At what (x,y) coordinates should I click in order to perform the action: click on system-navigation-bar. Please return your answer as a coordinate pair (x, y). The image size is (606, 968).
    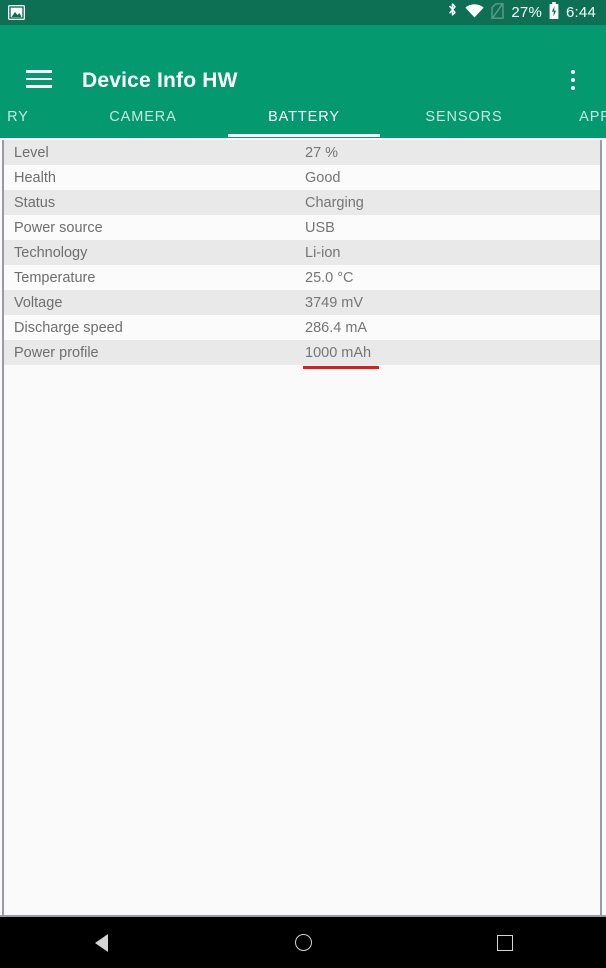
    Looking at the image, I should click on (303, 942).